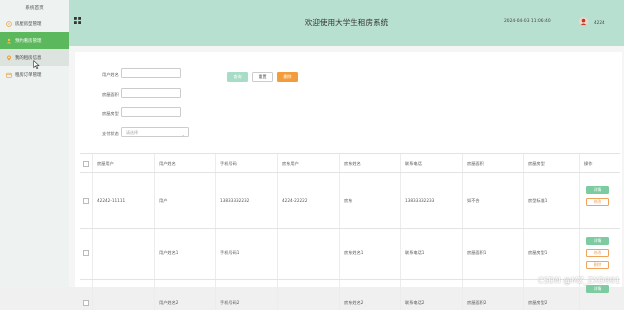 The height and width of the screenshot is (310, 624). Describe the element at coordinates (111, 200) in the screenshot. I see `cell-house-user: 42242-11111` at that location.